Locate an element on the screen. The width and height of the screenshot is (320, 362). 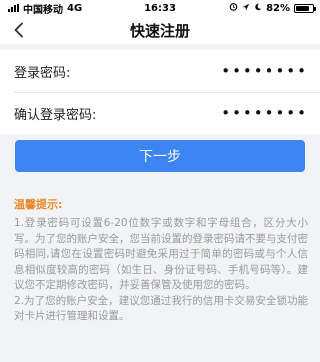
network-type: 4G is located at coordinates (75, 8).